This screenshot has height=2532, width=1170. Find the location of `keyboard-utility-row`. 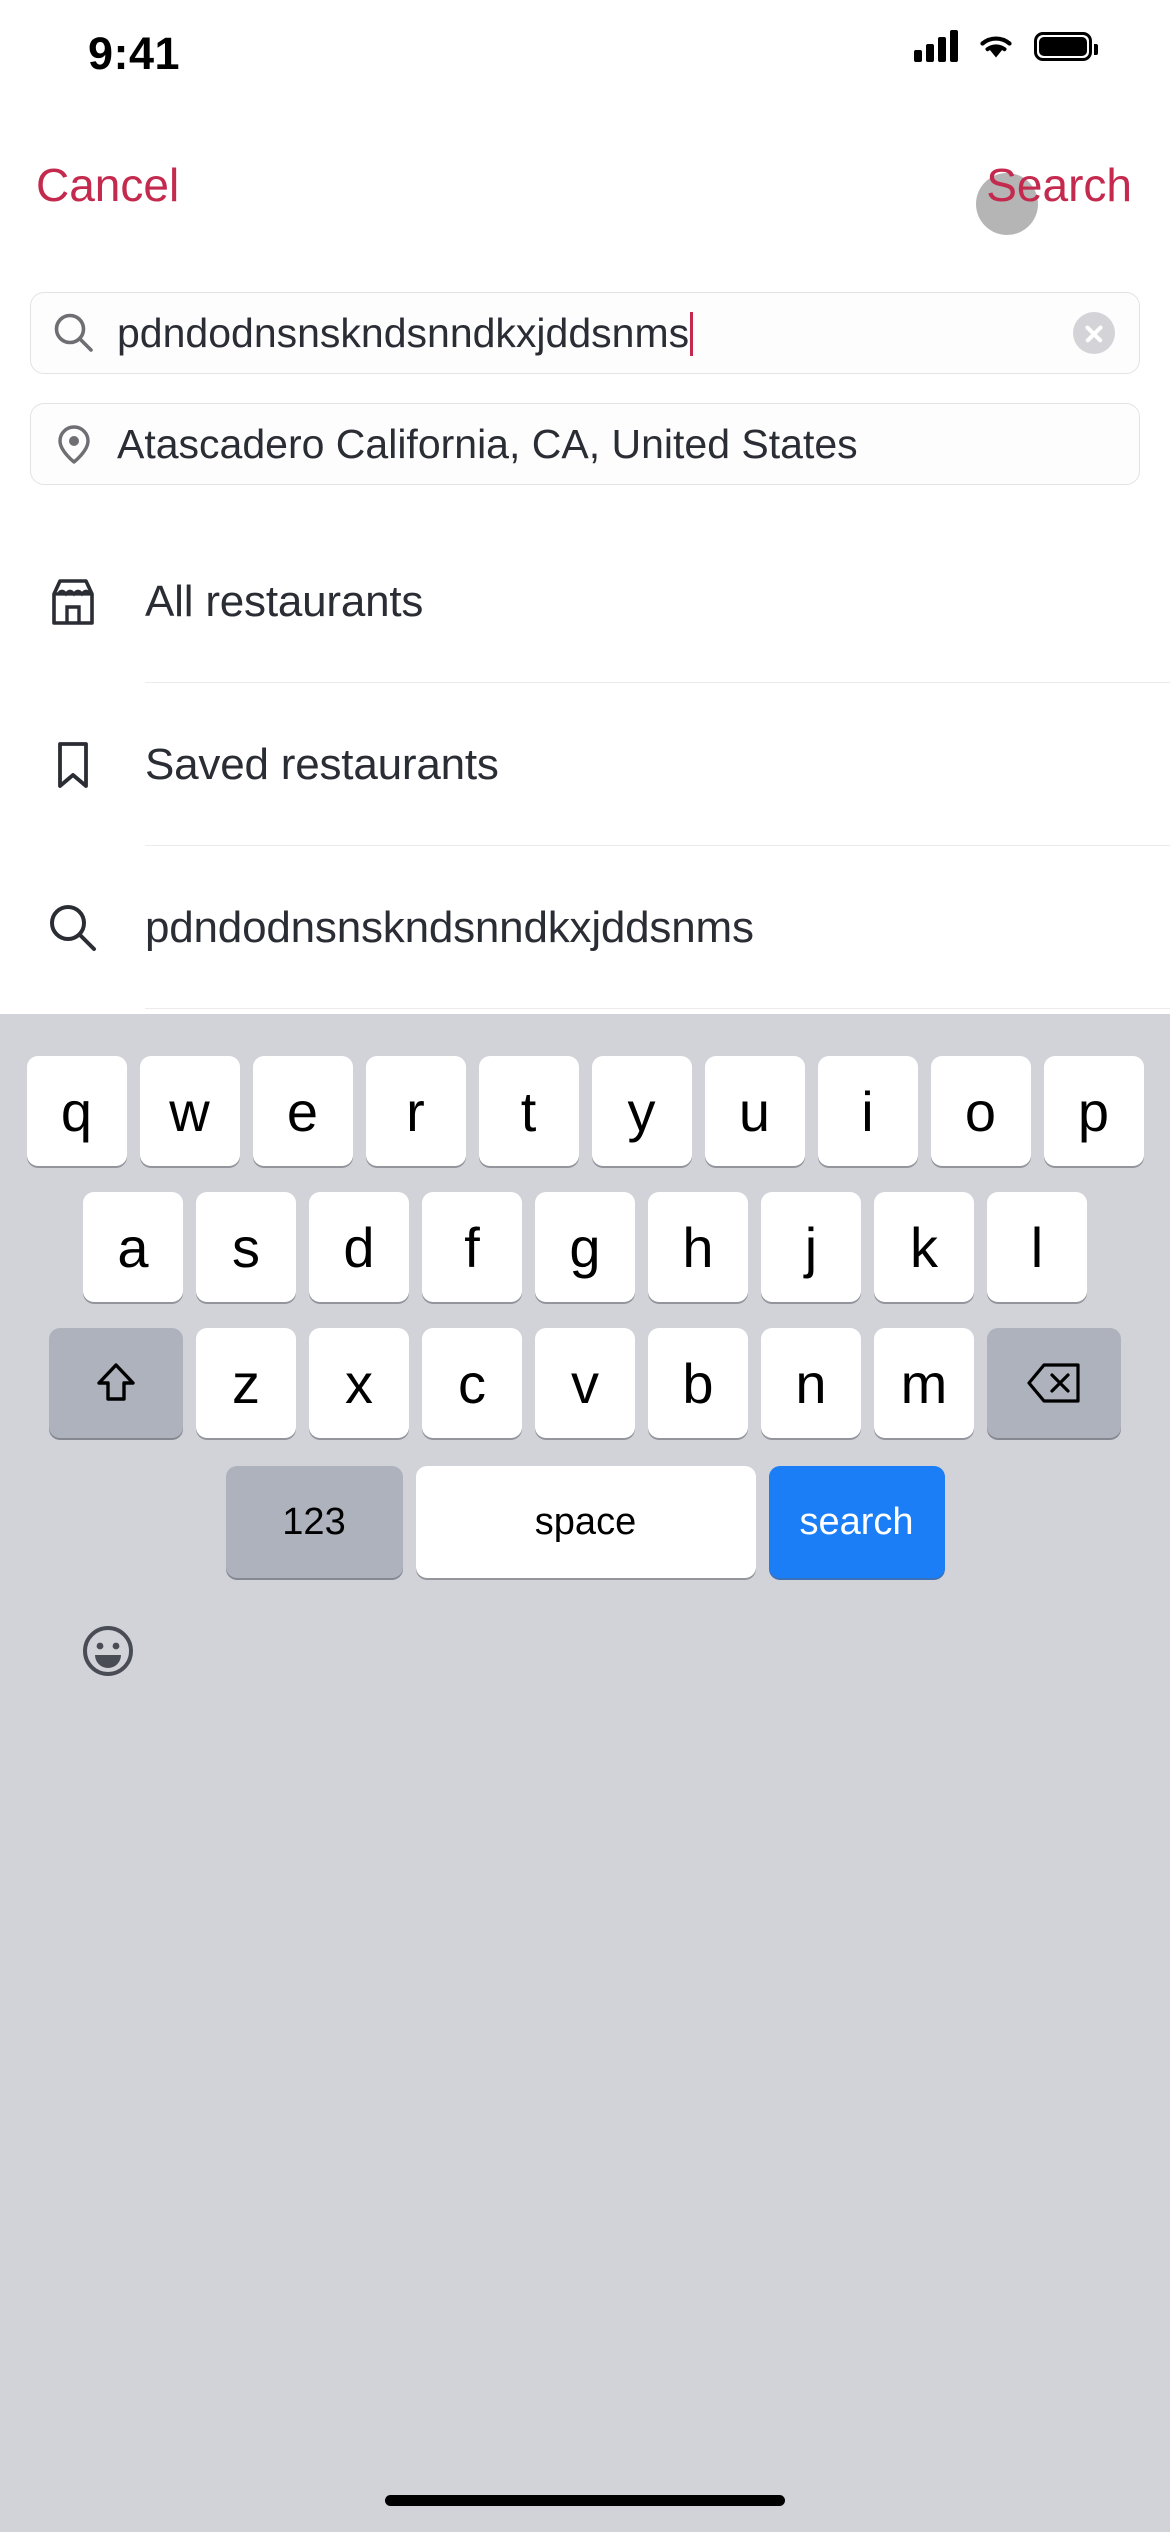

keyboard-utility-row is located at coordinates (585, 1653).